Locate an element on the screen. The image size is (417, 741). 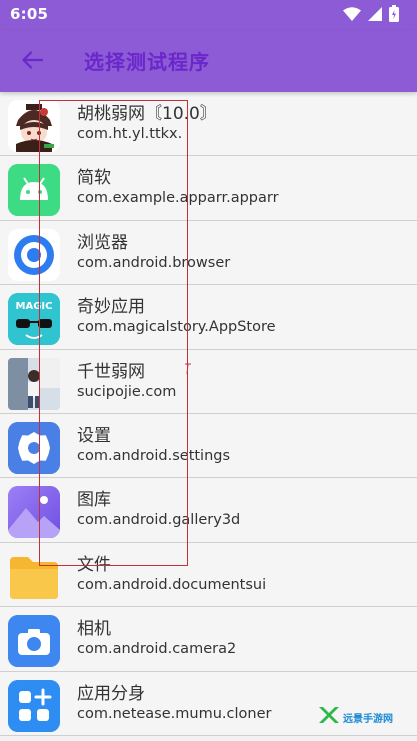
app-list-item: 浏览器 com.android.browser is located at coordinates (208, 253).